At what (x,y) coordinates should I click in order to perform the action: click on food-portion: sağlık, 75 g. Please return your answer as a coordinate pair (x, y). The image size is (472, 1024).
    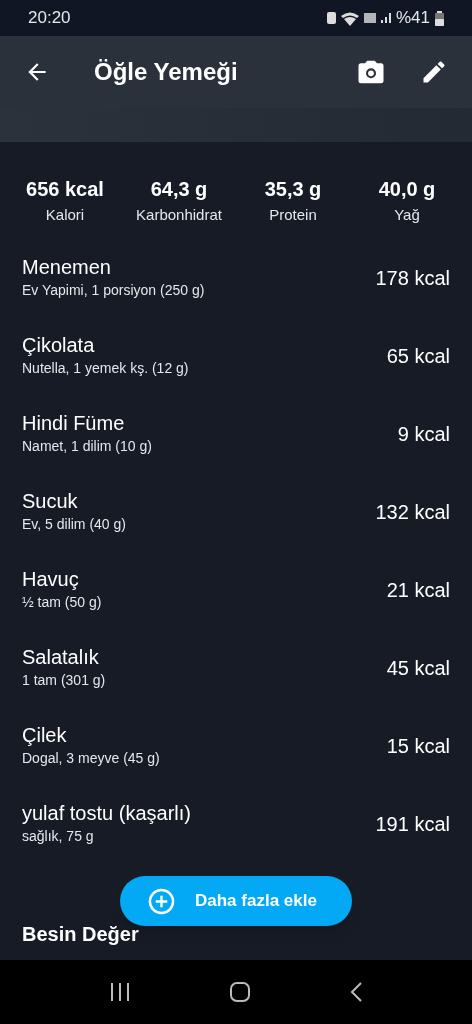
    Looking at the image, I should click on (58, 836).